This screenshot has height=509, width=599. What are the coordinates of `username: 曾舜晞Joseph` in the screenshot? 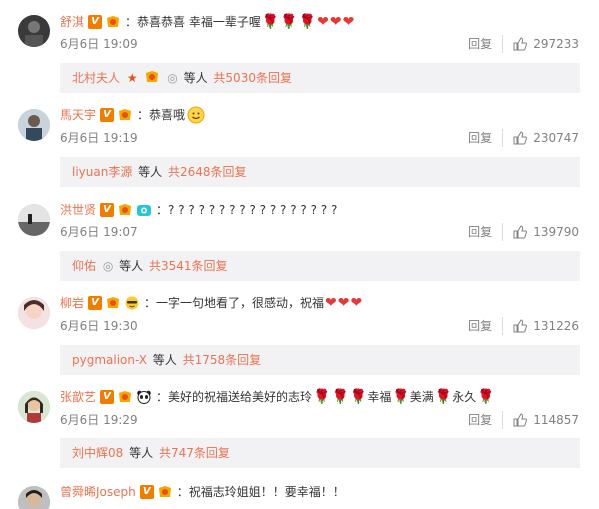 It's located at (98, 492).